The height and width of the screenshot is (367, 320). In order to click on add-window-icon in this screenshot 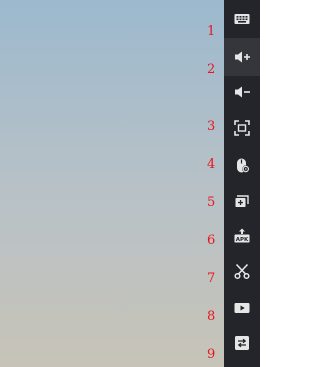, I will do `click(242, 201)`.